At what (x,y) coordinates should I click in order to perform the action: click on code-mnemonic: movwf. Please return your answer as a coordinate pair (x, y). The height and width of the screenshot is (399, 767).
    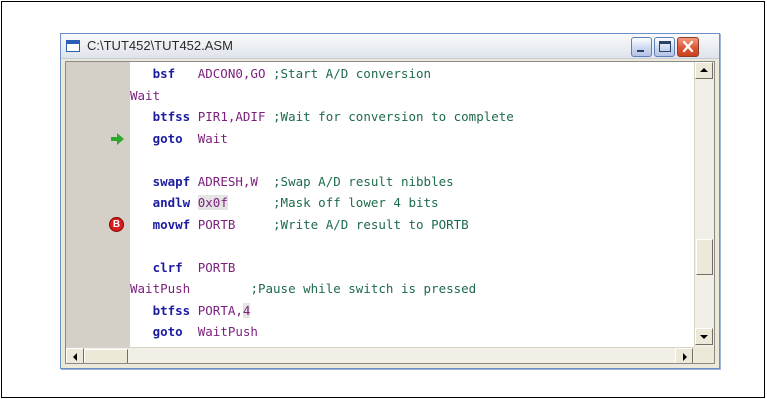
    Looking at the image, I should click on (171, 224).